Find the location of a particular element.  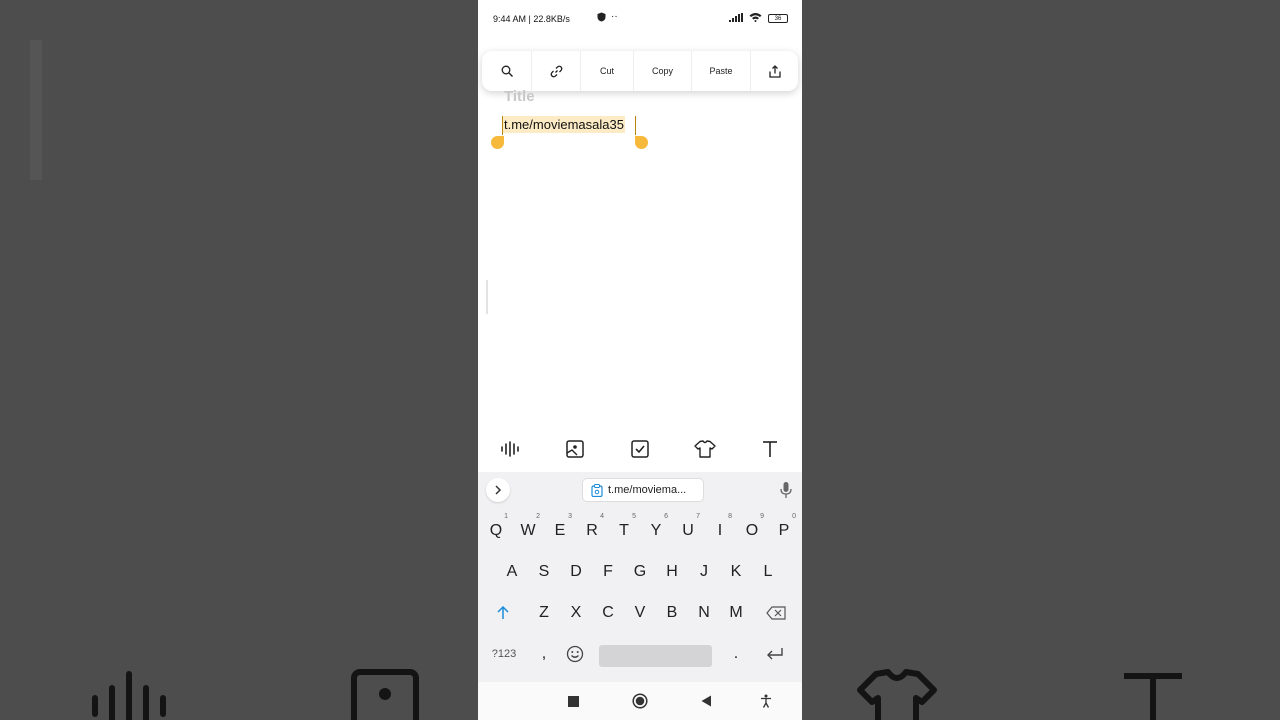

keyboard-row-4: ?123 , . is located at coordinates (640, 656).